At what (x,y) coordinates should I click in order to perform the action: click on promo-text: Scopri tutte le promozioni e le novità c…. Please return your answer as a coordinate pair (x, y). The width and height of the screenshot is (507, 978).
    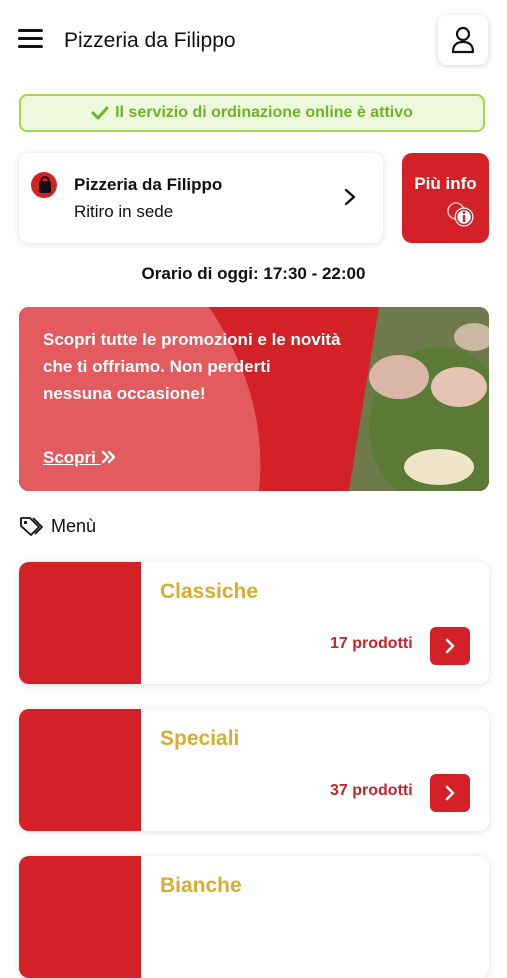
    Looking at the image, I should click on (192, 366).